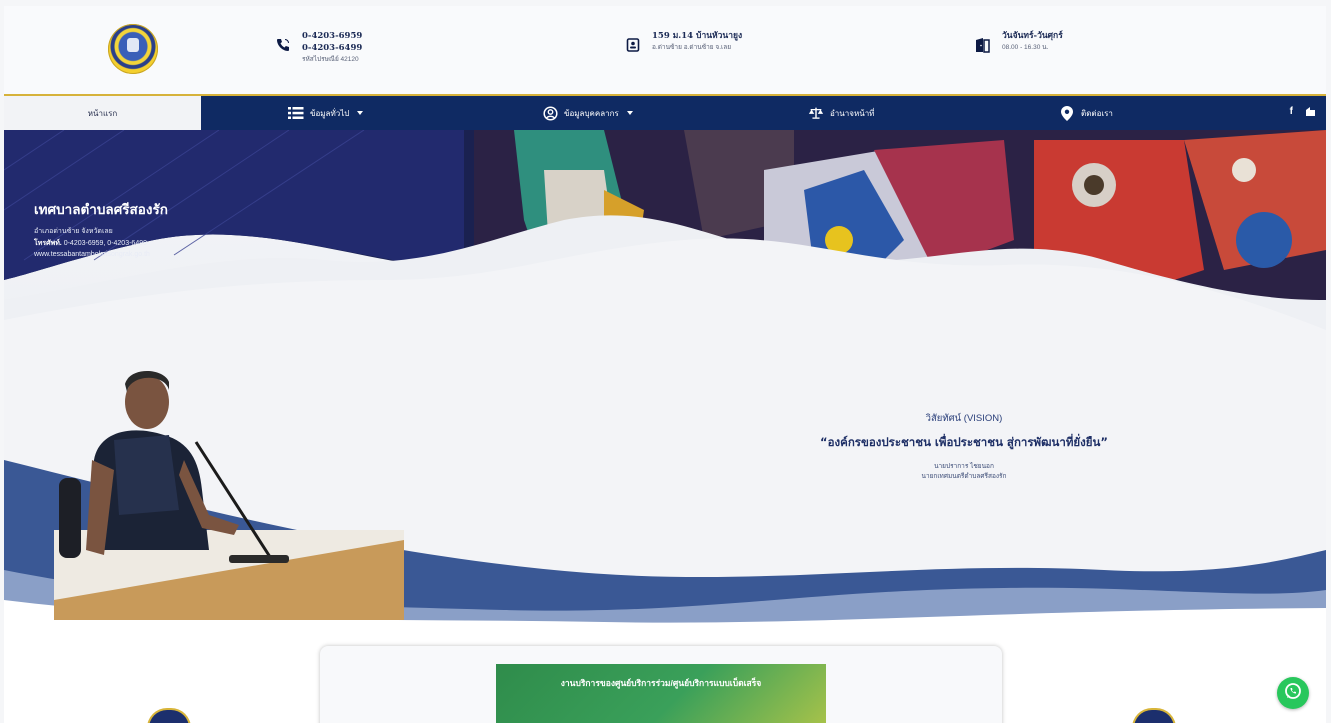 The height and width of the screenshot is (723, 1331). What do you see at coordinates (1032, 36) in the screenshot?
I see `office-days: วันจันทร์-วันศุกร์` at bounding box center [1032, 36].